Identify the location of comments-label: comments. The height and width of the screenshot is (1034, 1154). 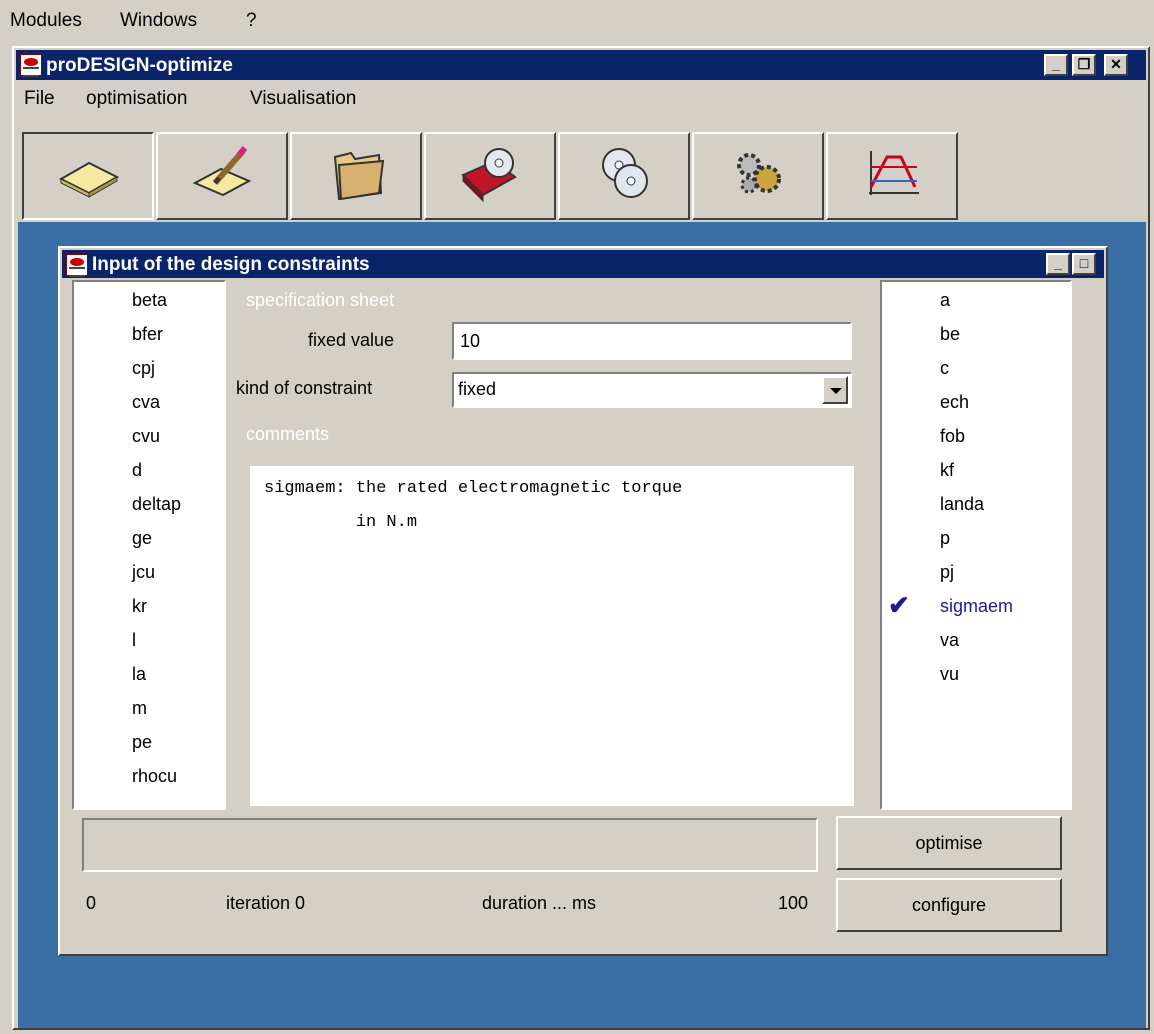
(288, 434).